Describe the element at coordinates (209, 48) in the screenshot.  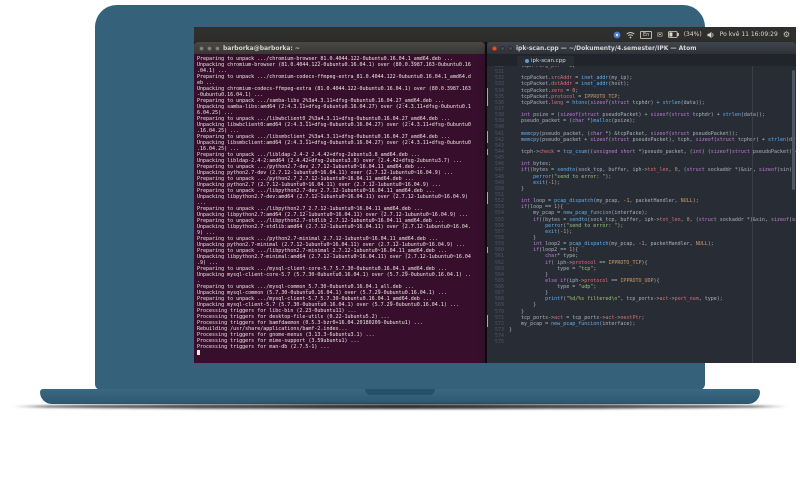
I see `terminal-minimize-button` at that location.